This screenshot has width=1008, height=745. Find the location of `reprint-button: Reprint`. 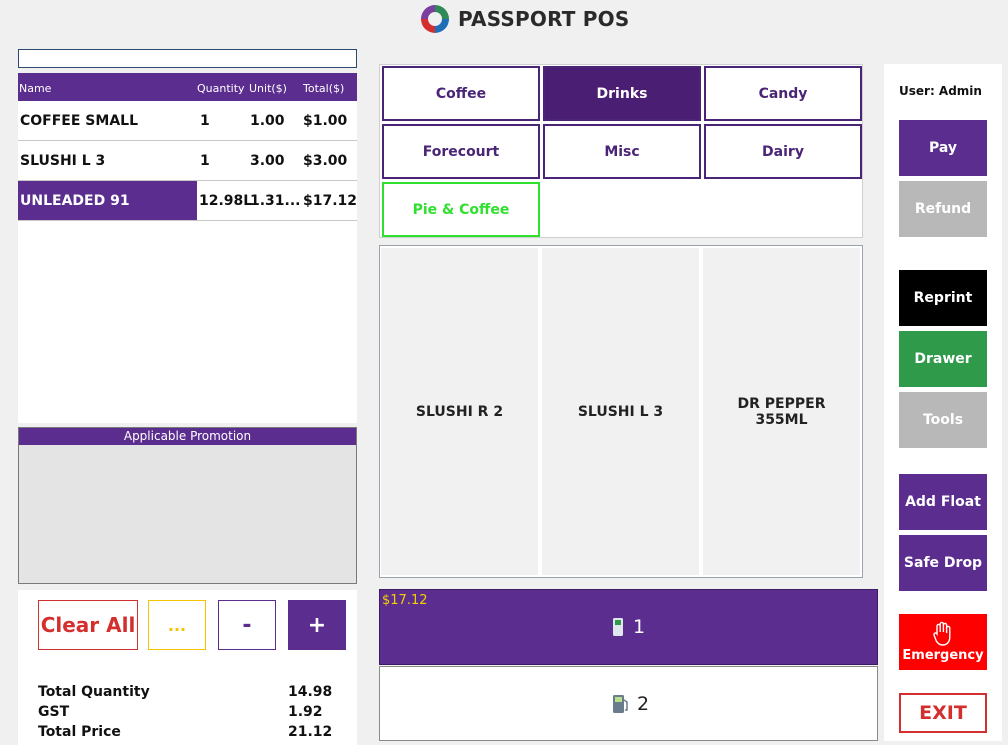

reprint-button: Reprint is located at coordinates (943, 298).